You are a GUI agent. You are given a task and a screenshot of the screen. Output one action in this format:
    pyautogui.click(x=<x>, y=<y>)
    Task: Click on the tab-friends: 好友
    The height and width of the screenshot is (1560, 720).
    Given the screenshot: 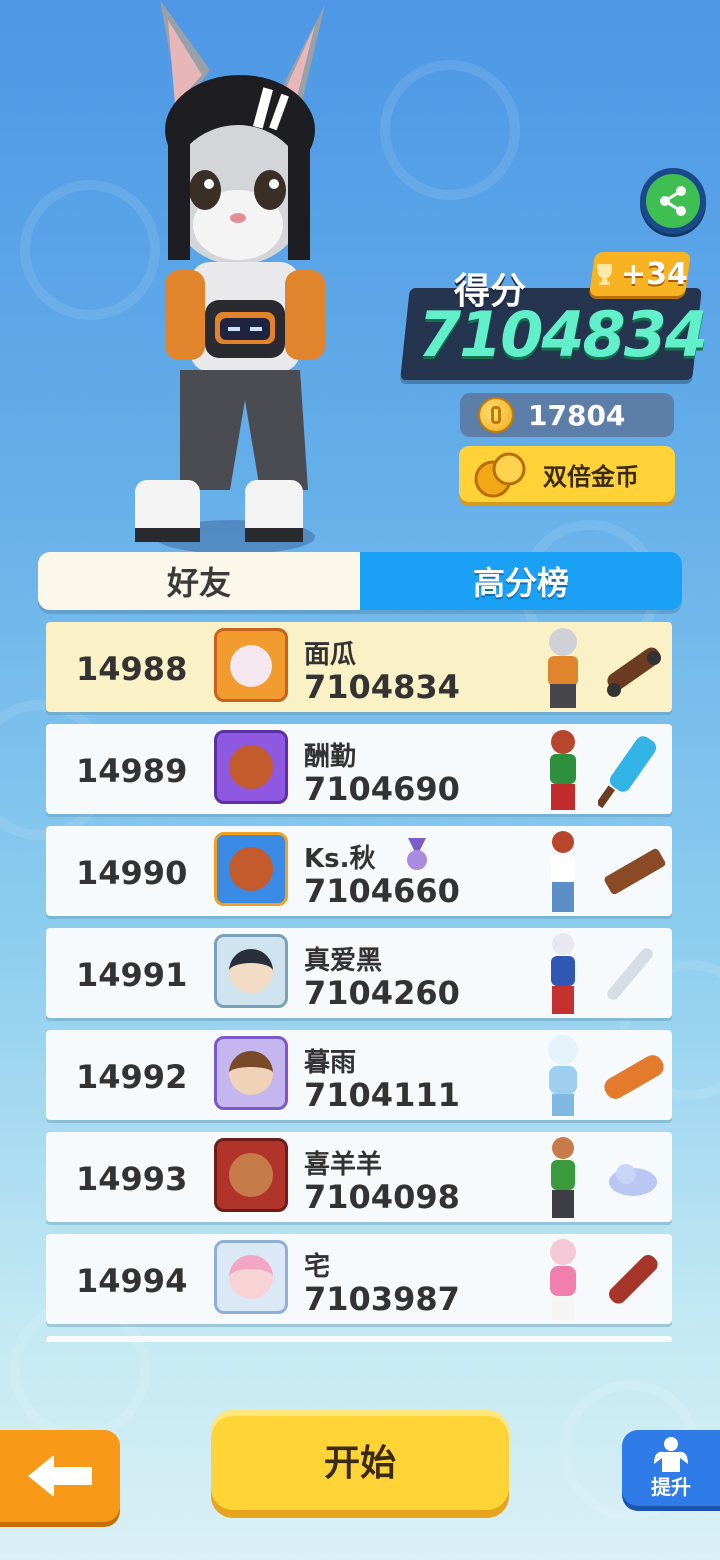 What is the action you would take?
    pyautogui.click(x=199, y=581)
    